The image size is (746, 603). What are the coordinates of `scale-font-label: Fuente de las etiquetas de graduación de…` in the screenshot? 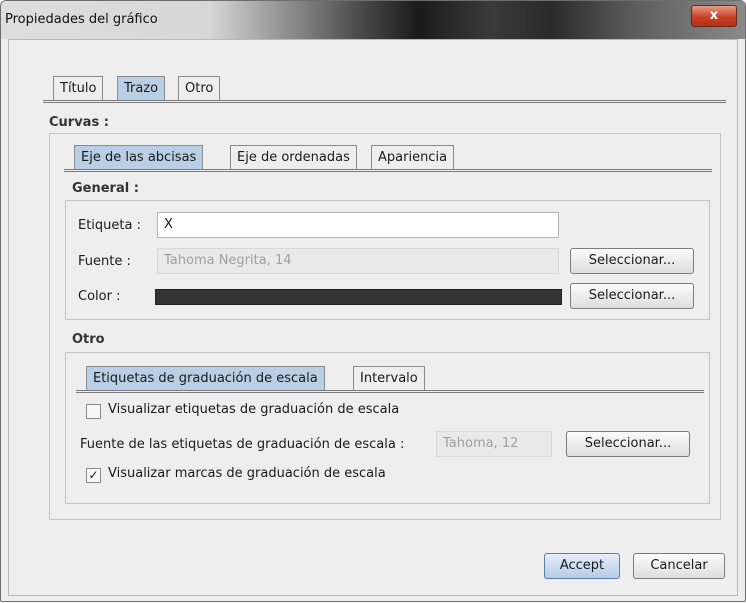 It's located at (242, 444).